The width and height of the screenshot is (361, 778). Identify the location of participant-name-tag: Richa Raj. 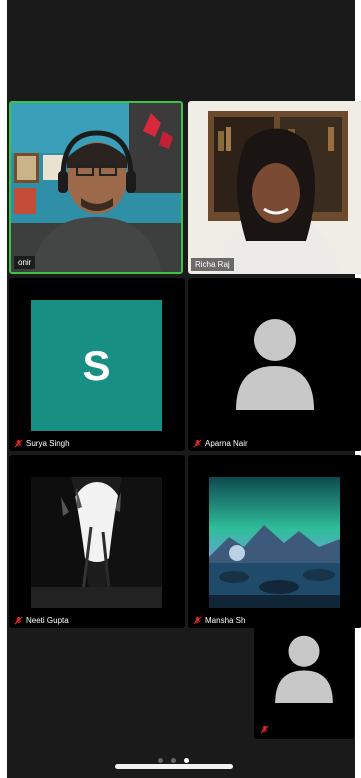
(212, 264).